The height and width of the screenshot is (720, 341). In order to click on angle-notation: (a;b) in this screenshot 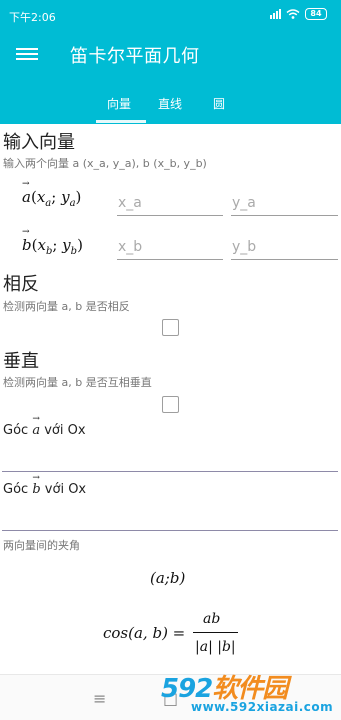, I will do `click(168, 578)`.